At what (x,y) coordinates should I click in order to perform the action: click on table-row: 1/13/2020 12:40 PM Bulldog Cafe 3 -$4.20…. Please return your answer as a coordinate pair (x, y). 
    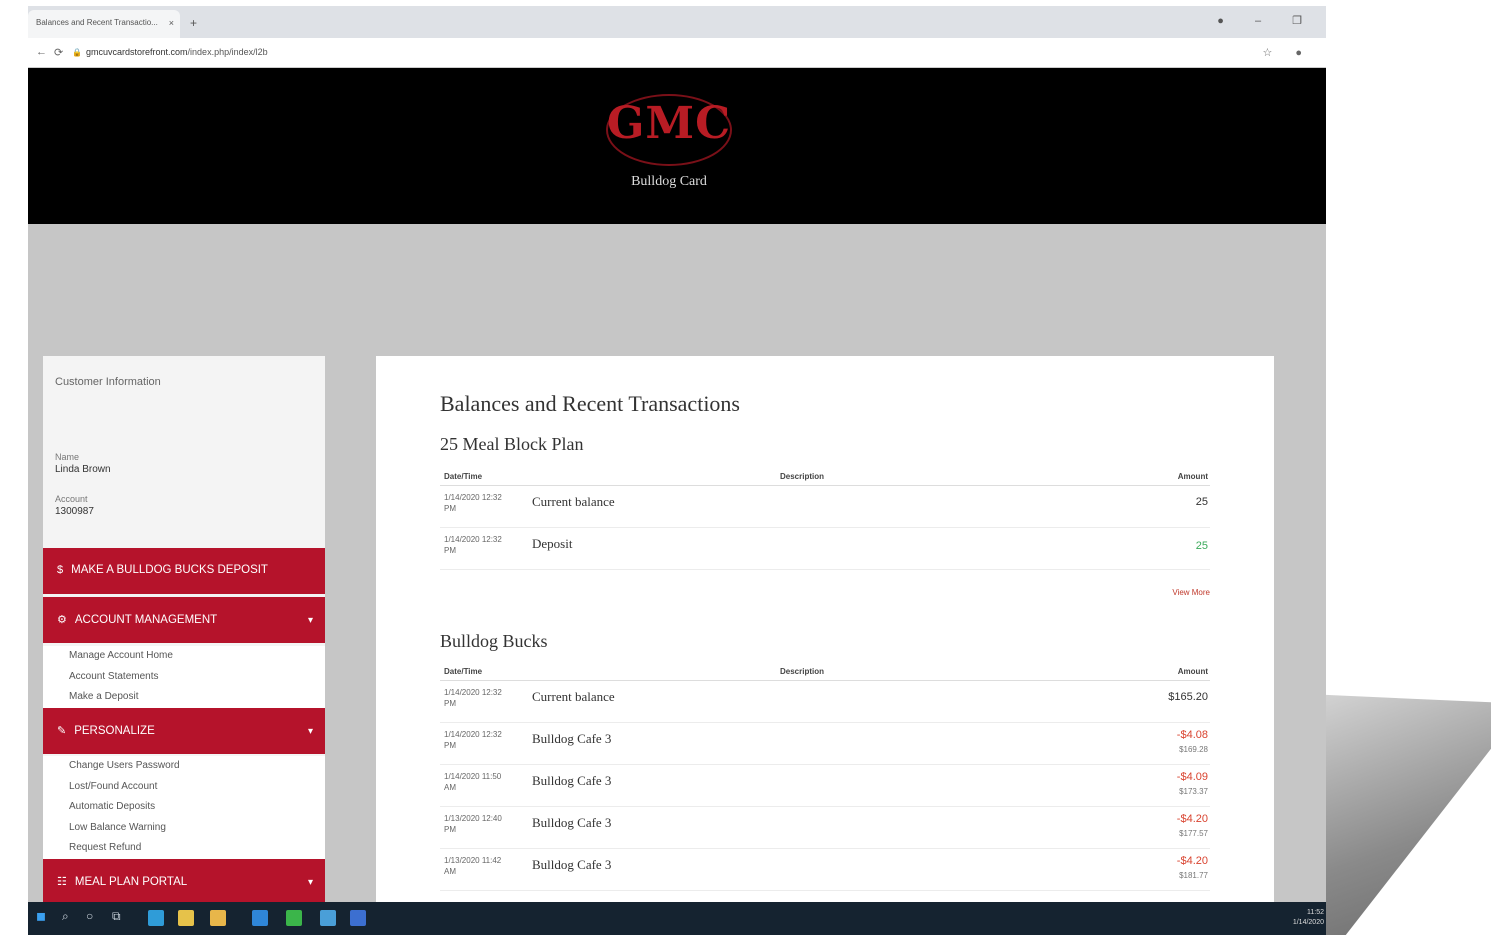
    Looking at the image, I should click on (825, 828).